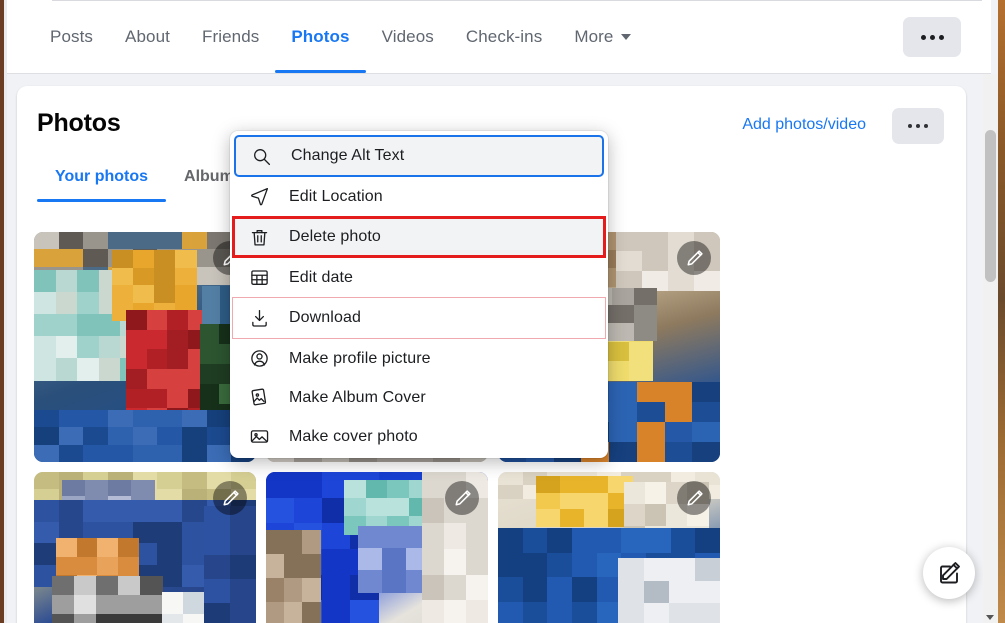 This screenshot has width=1005, height=623. I want to click on nav-item-label: About, so click(147, 36).